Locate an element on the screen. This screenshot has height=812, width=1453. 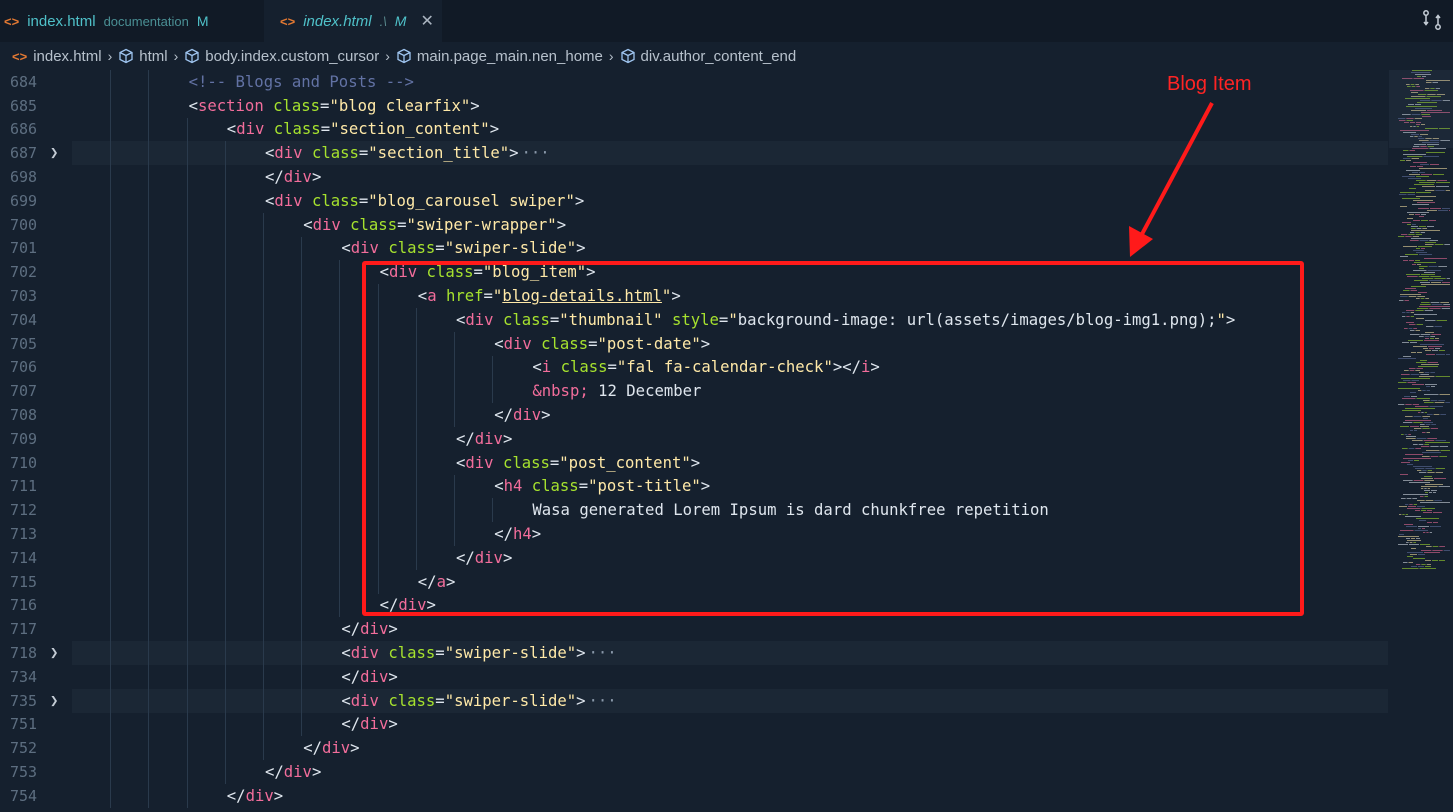
tab-description: documentation is located at coordinates (146, 21).